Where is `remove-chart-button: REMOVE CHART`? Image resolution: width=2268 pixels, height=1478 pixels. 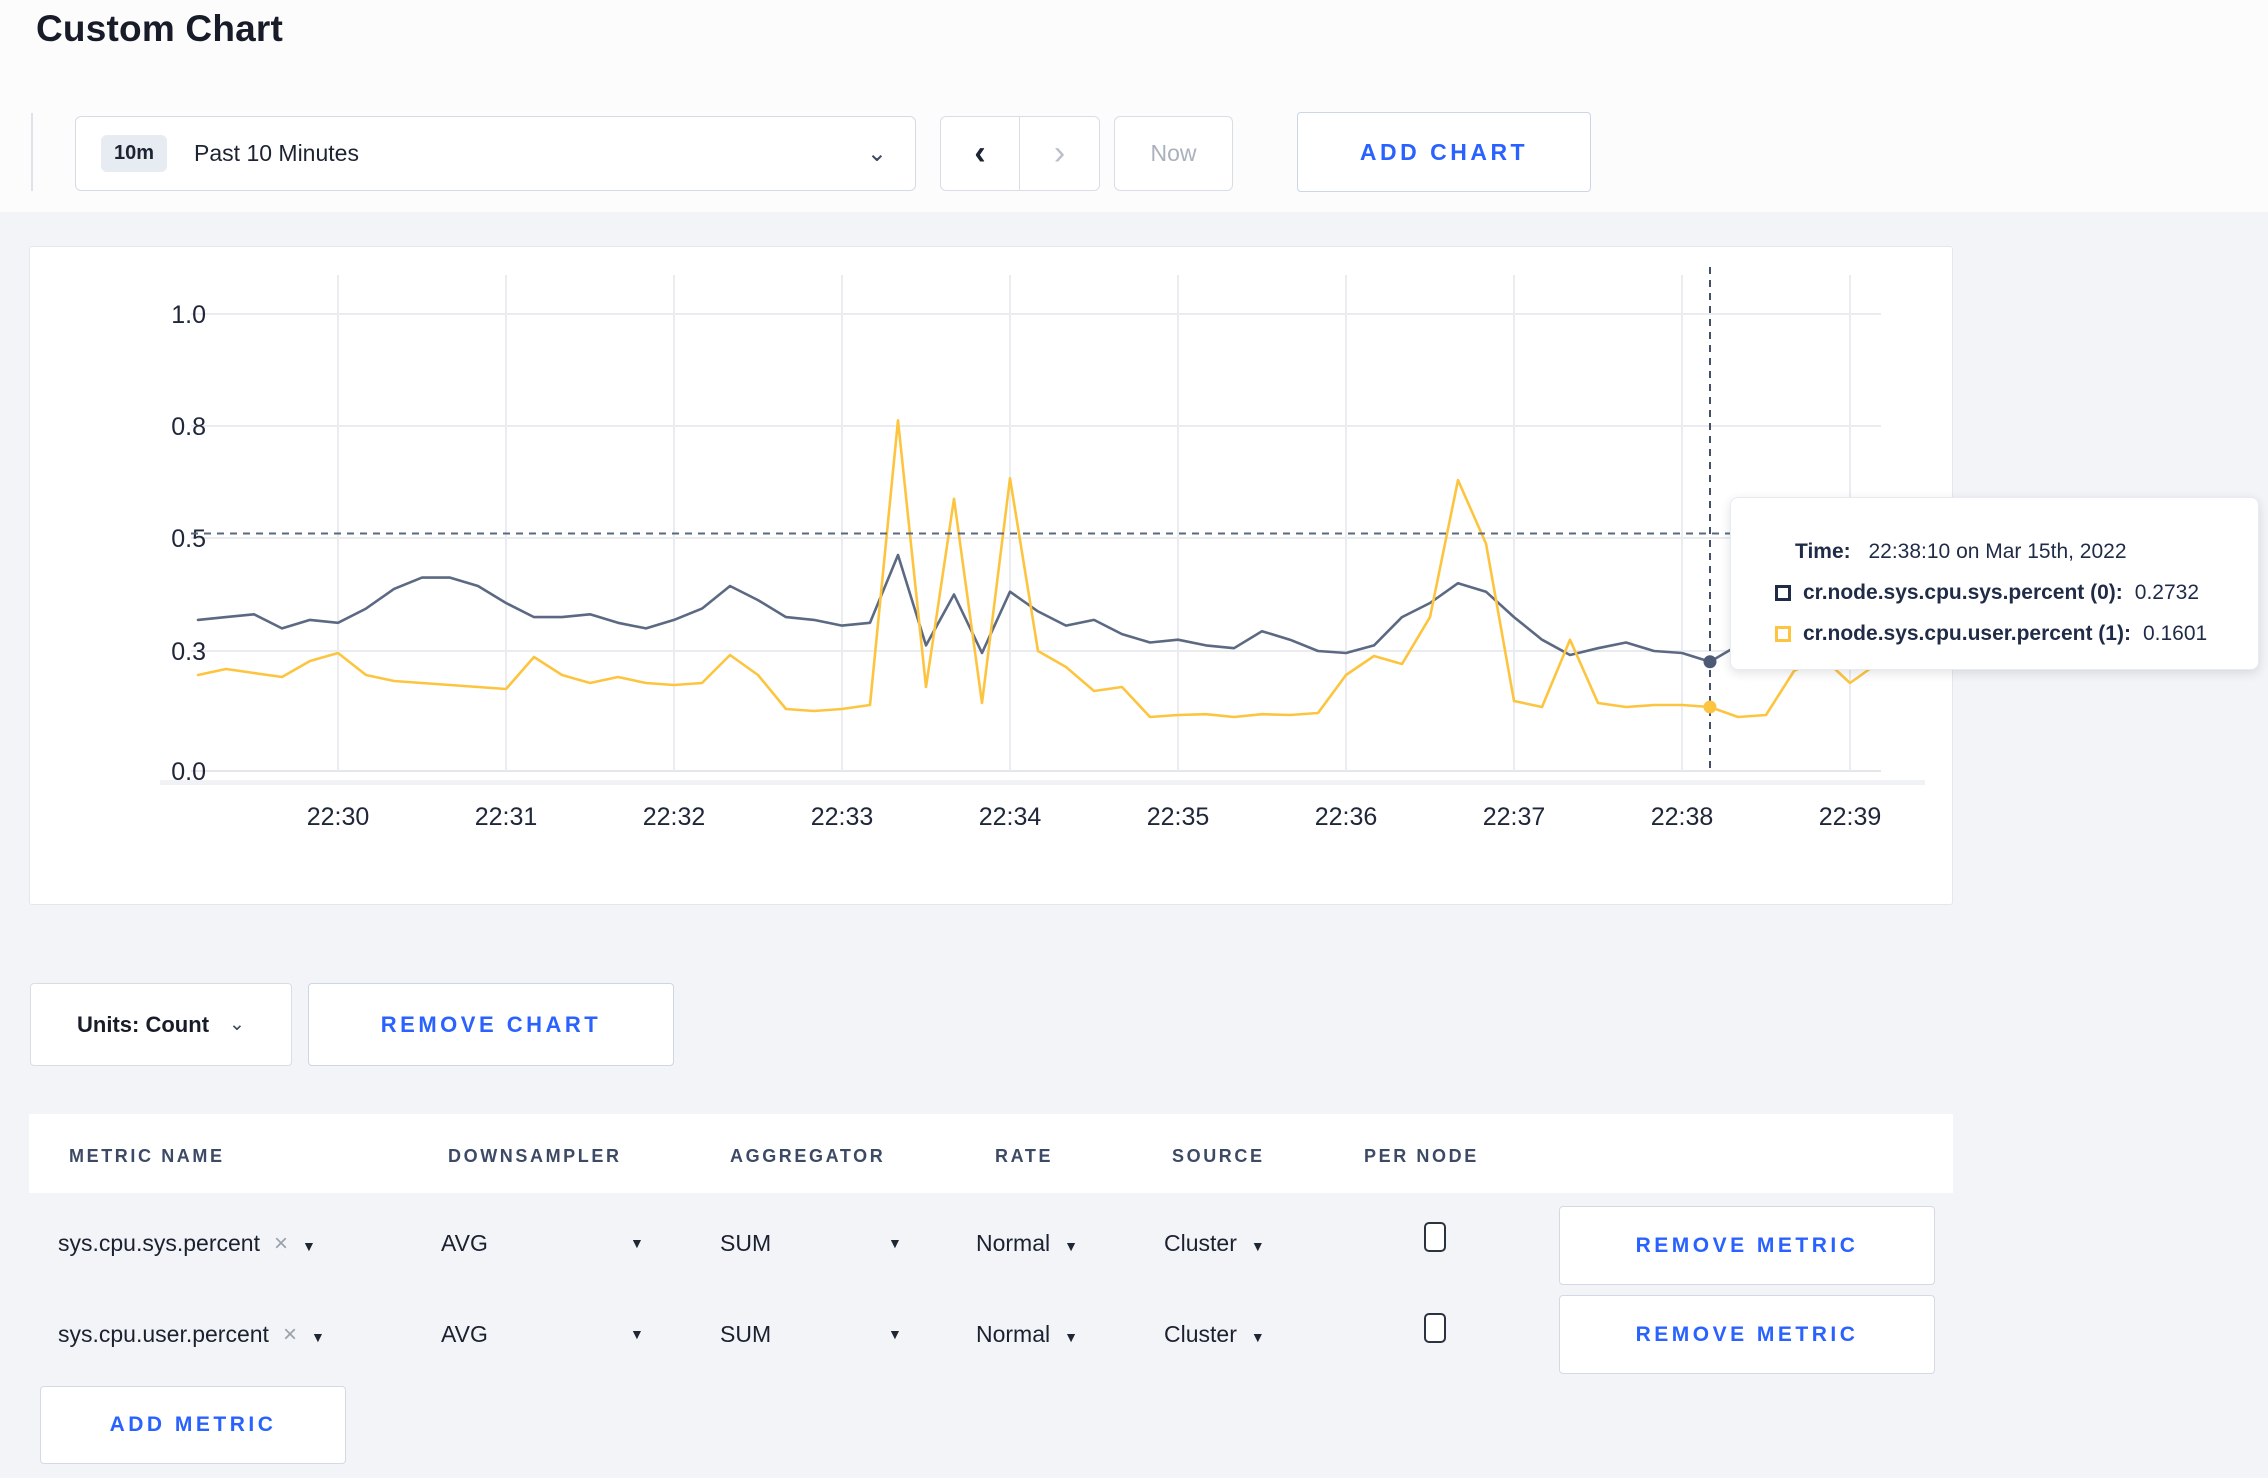 remove-chart-button: REMOVE CHART is located at coordinates (491, 1024).